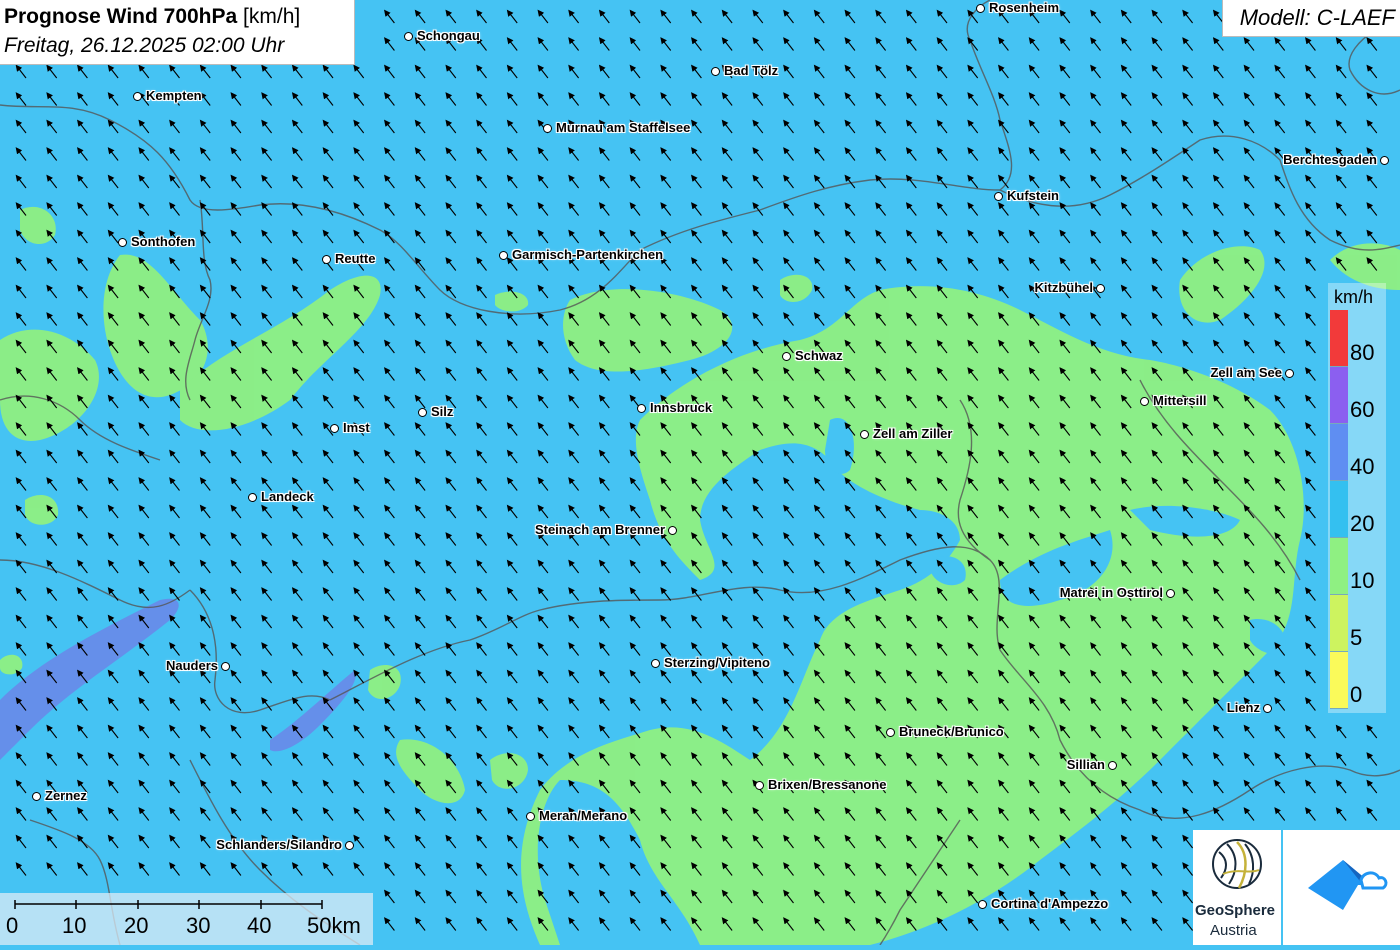 Image resolution: width=1400 pixels, height=950 pixels. Describe the element at coordinates (819, 355) in the screenshot. I see `place-label: Schwaz` at that location.